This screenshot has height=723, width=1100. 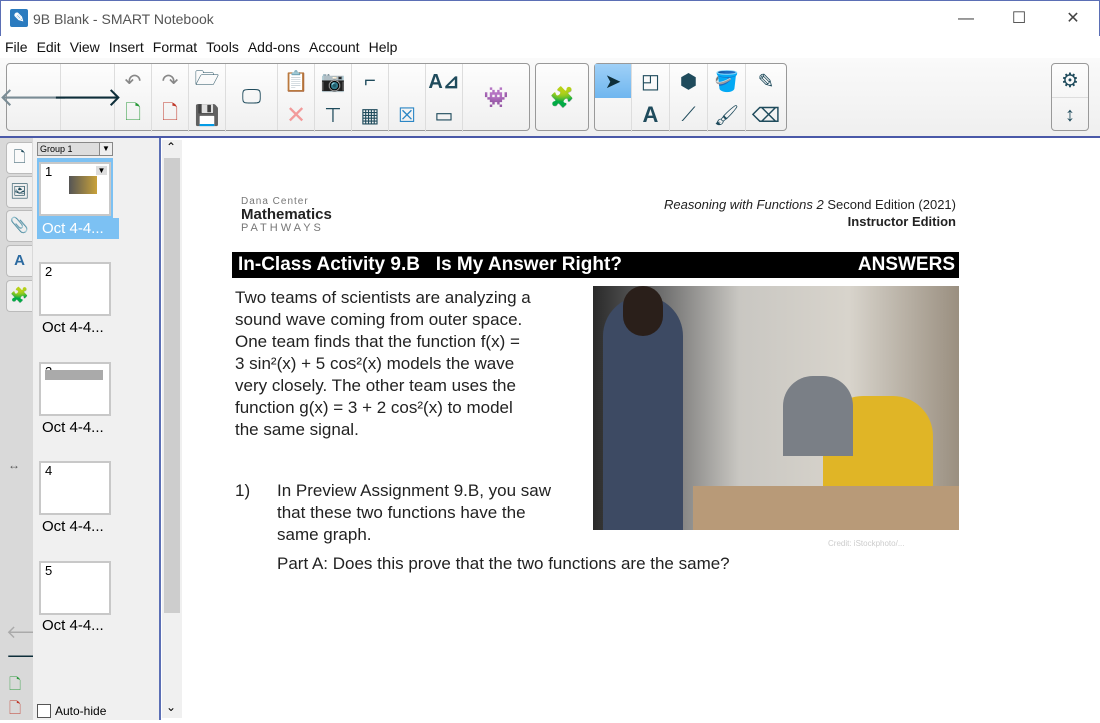 I want to click on screen-shade-button: 🖵, so click(x=252, y=97).